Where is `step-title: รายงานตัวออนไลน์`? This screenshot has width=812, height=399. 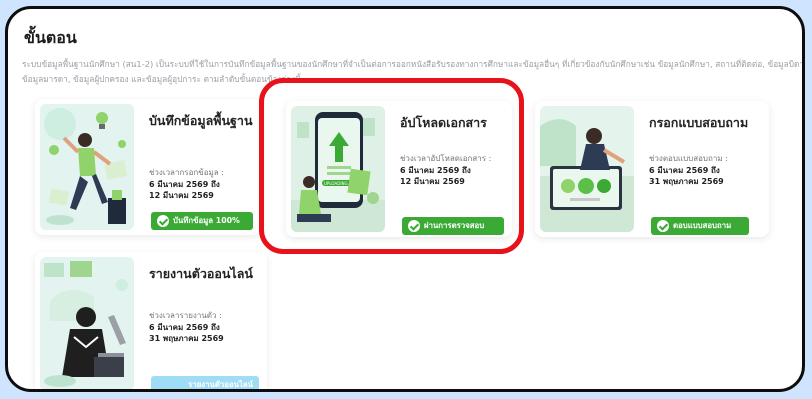 step-title: รายงานตัวออนไลน์ is located at coordinates (201, 273).